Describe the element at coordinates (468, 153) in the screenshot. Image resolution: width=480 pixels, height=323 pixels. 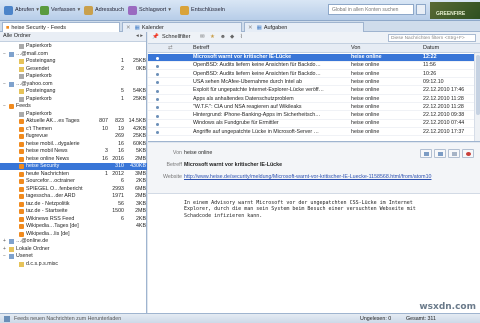
I see `delete-button` at that location.